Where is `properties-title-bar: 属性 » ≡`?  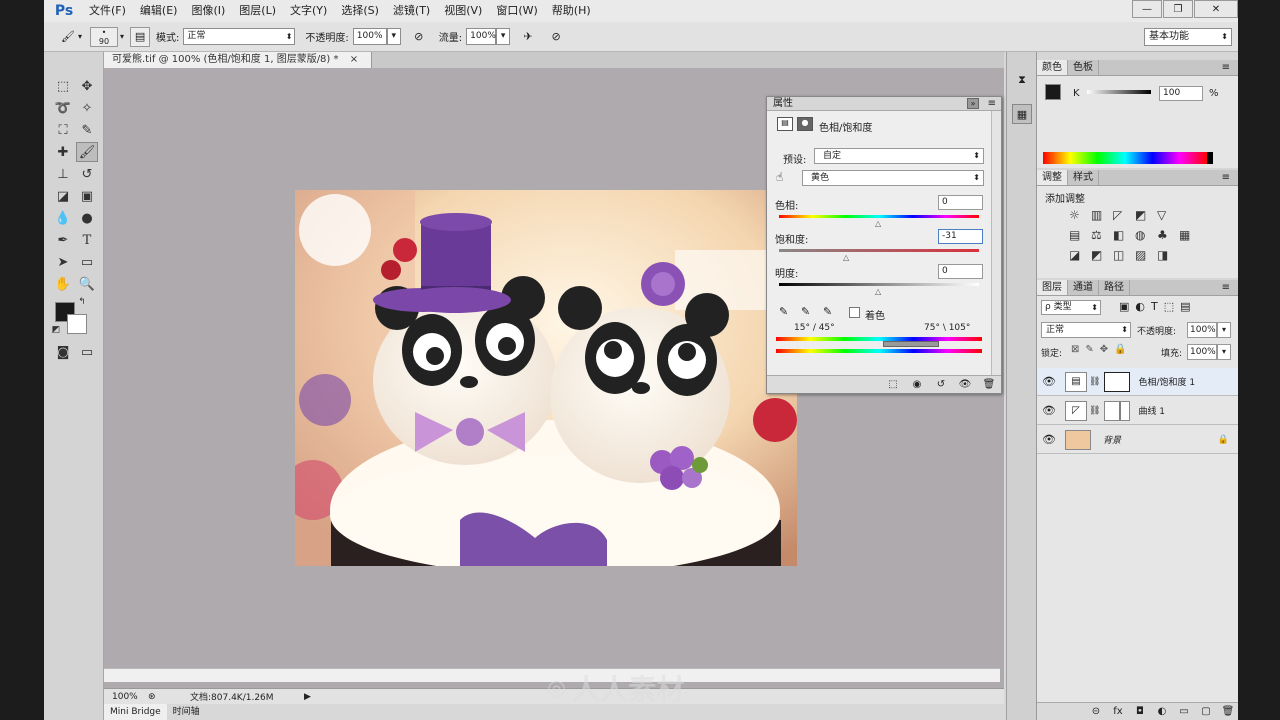 properties-title-bar: 属性 » ≡ is located at coordinates (884, 104).